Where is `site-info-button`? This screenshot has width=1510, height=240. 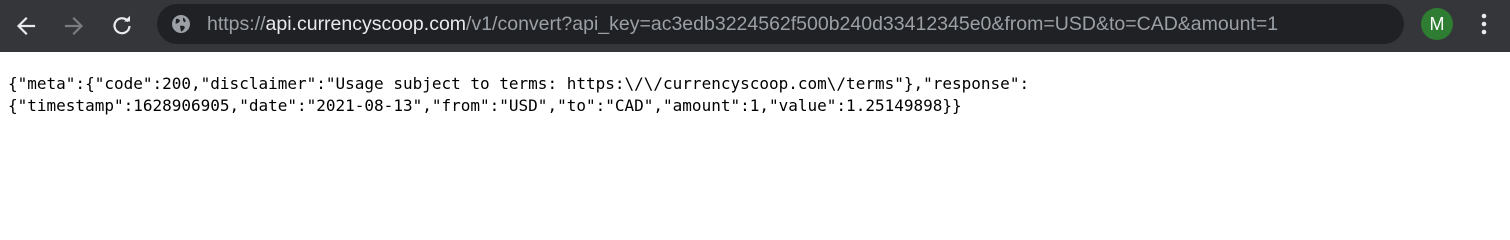 site-info-button is located at coordinates (181, 24).